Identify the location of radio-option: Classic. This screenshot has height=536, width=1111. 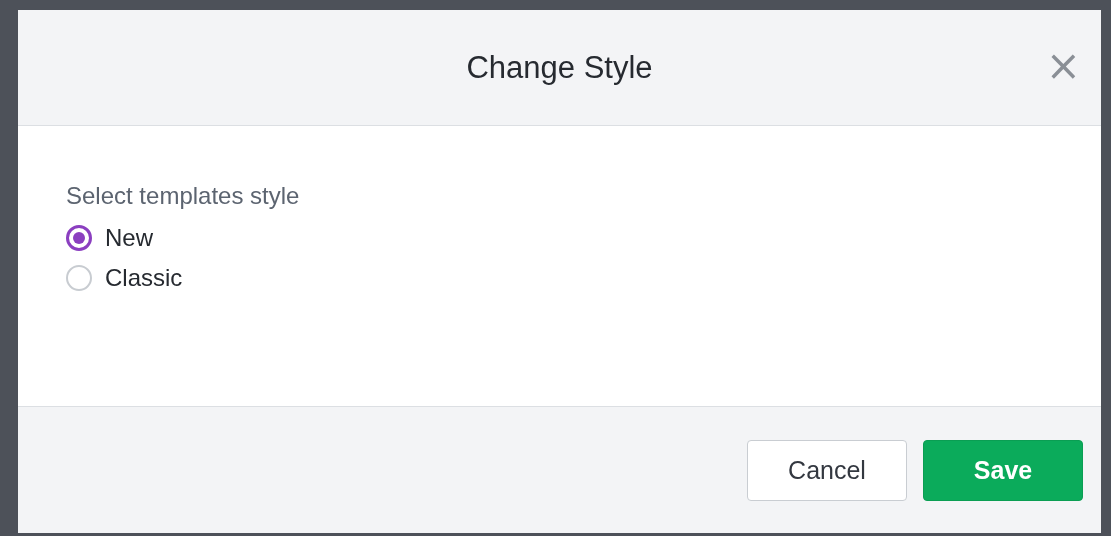
(124, 278).